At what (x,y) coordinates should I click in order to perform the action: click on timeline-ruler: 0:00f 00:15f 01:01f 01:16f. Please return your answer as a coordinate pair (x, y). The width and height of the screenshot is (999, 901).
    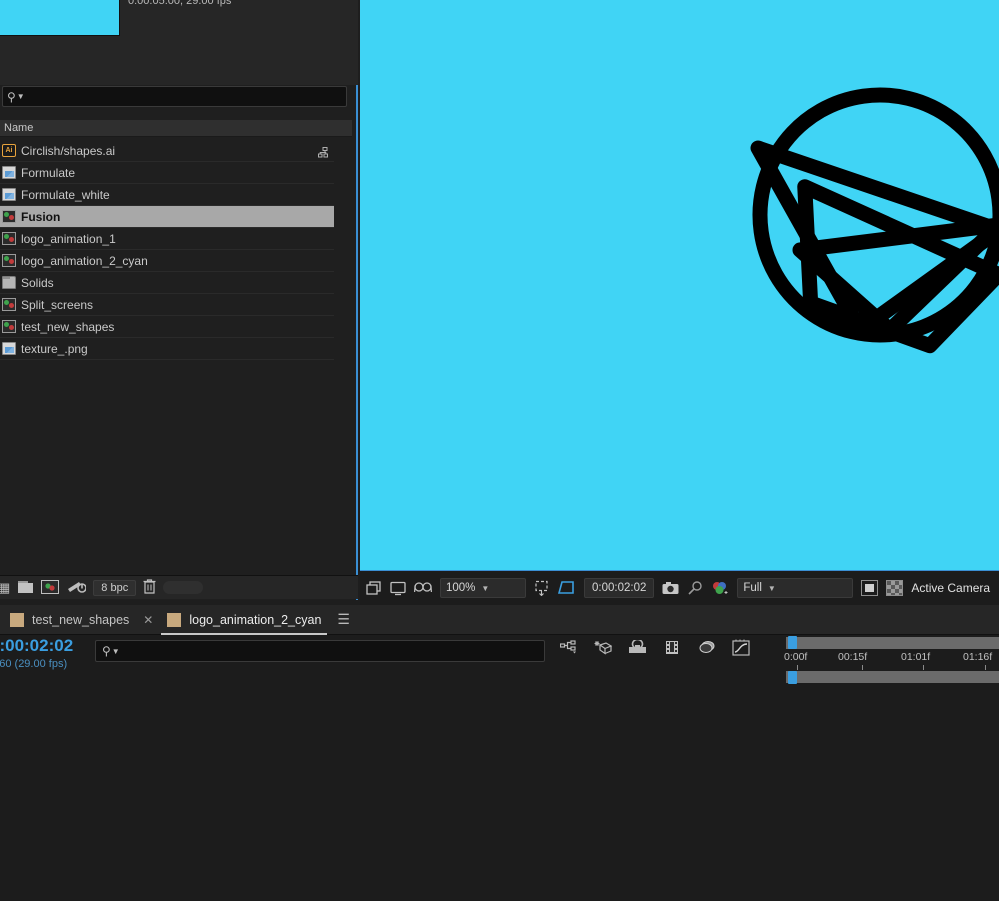
    Looking at the image, I should click on (891, 659).